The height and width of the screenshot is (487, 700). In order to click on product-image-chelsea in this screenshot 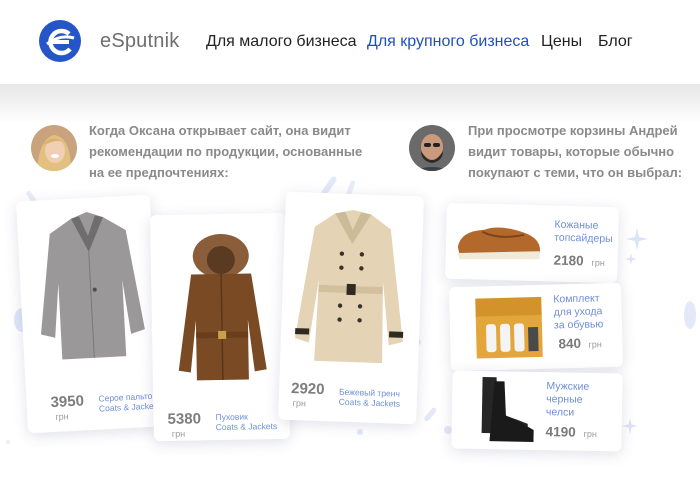, I will do `click(507, 409)`.